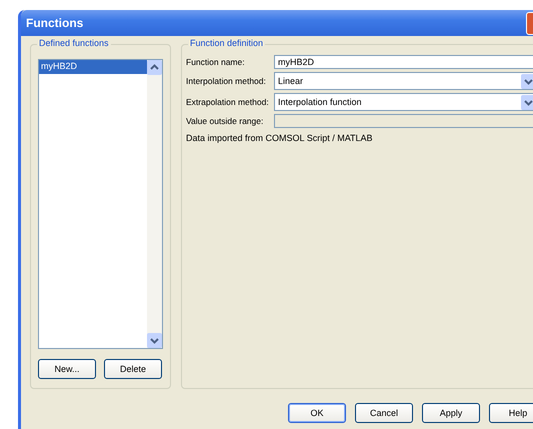 This screenshot has width=533, height=429. I want to click on dialog-button: Apply, so click(451, 413).